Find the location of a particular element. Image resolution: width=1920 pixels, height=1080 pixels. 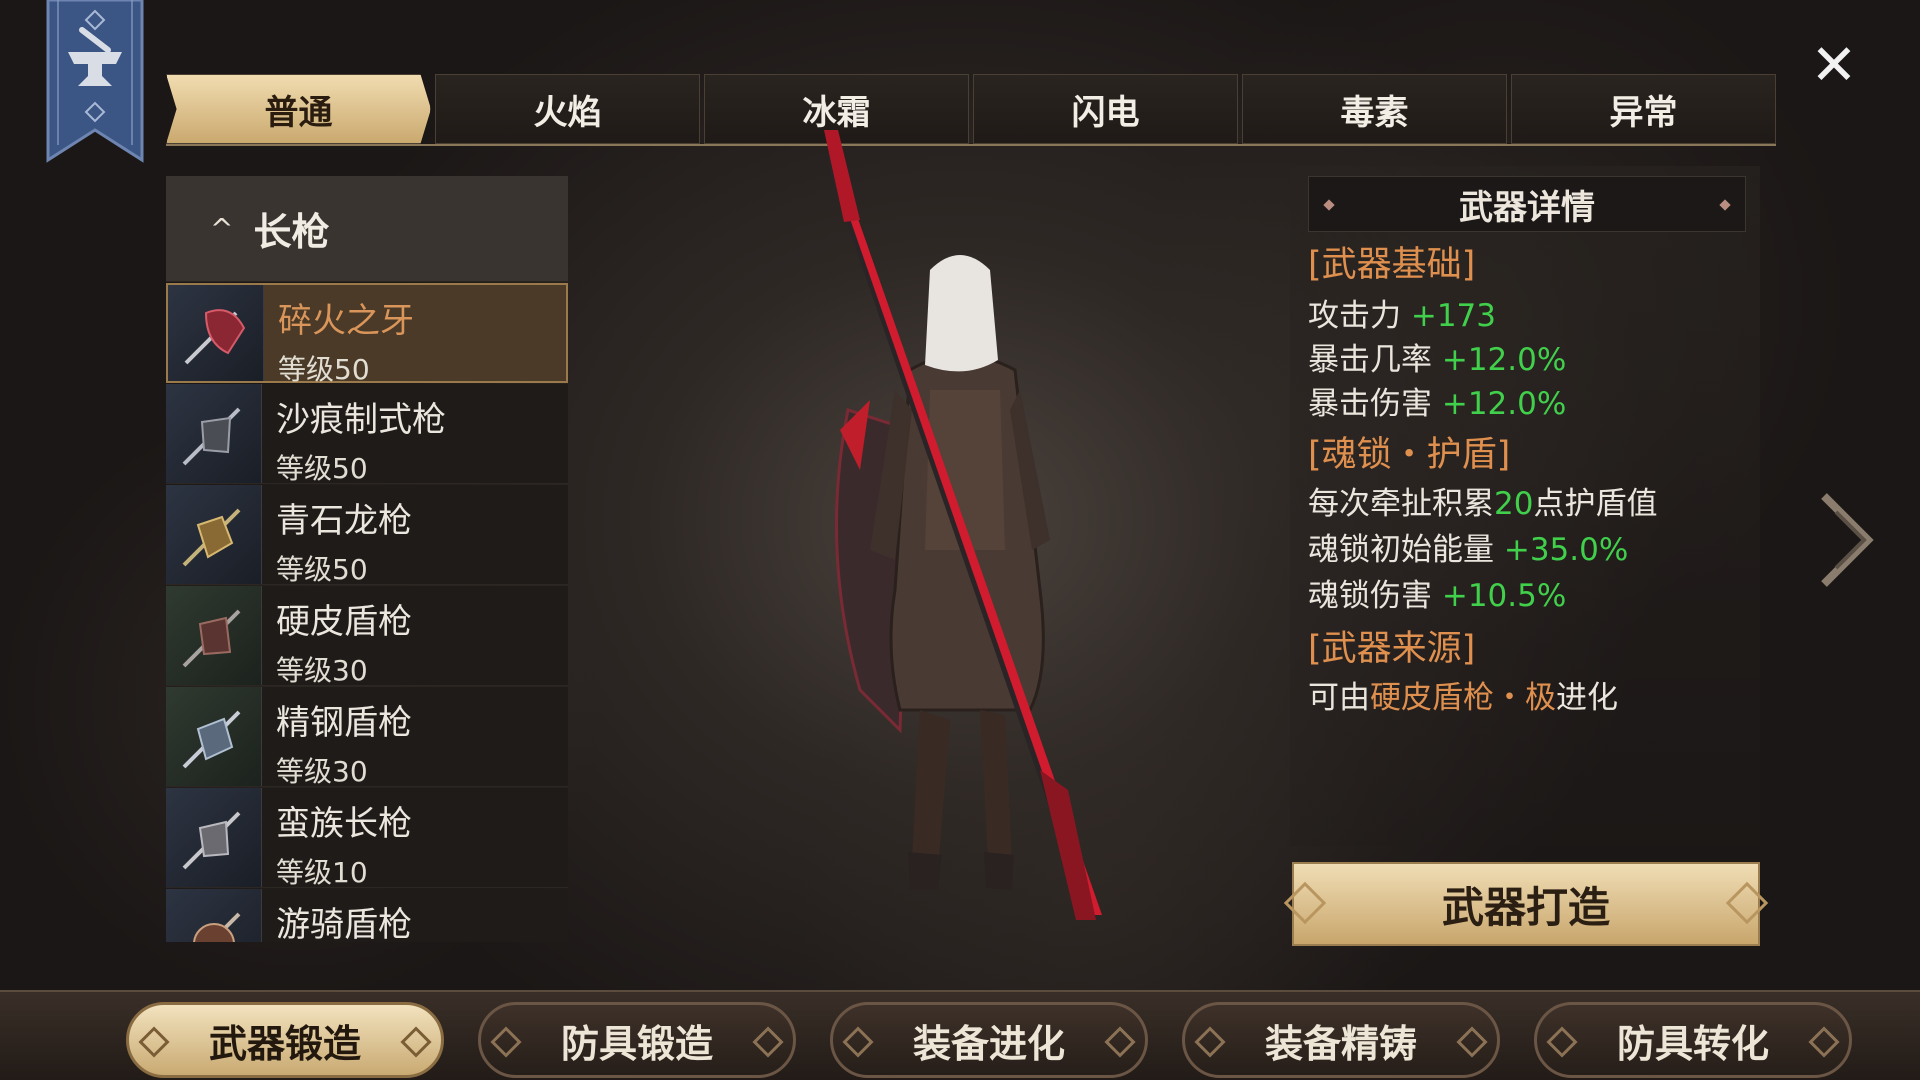

caret-up-icon: ^ is located at coordinates (222, 228).